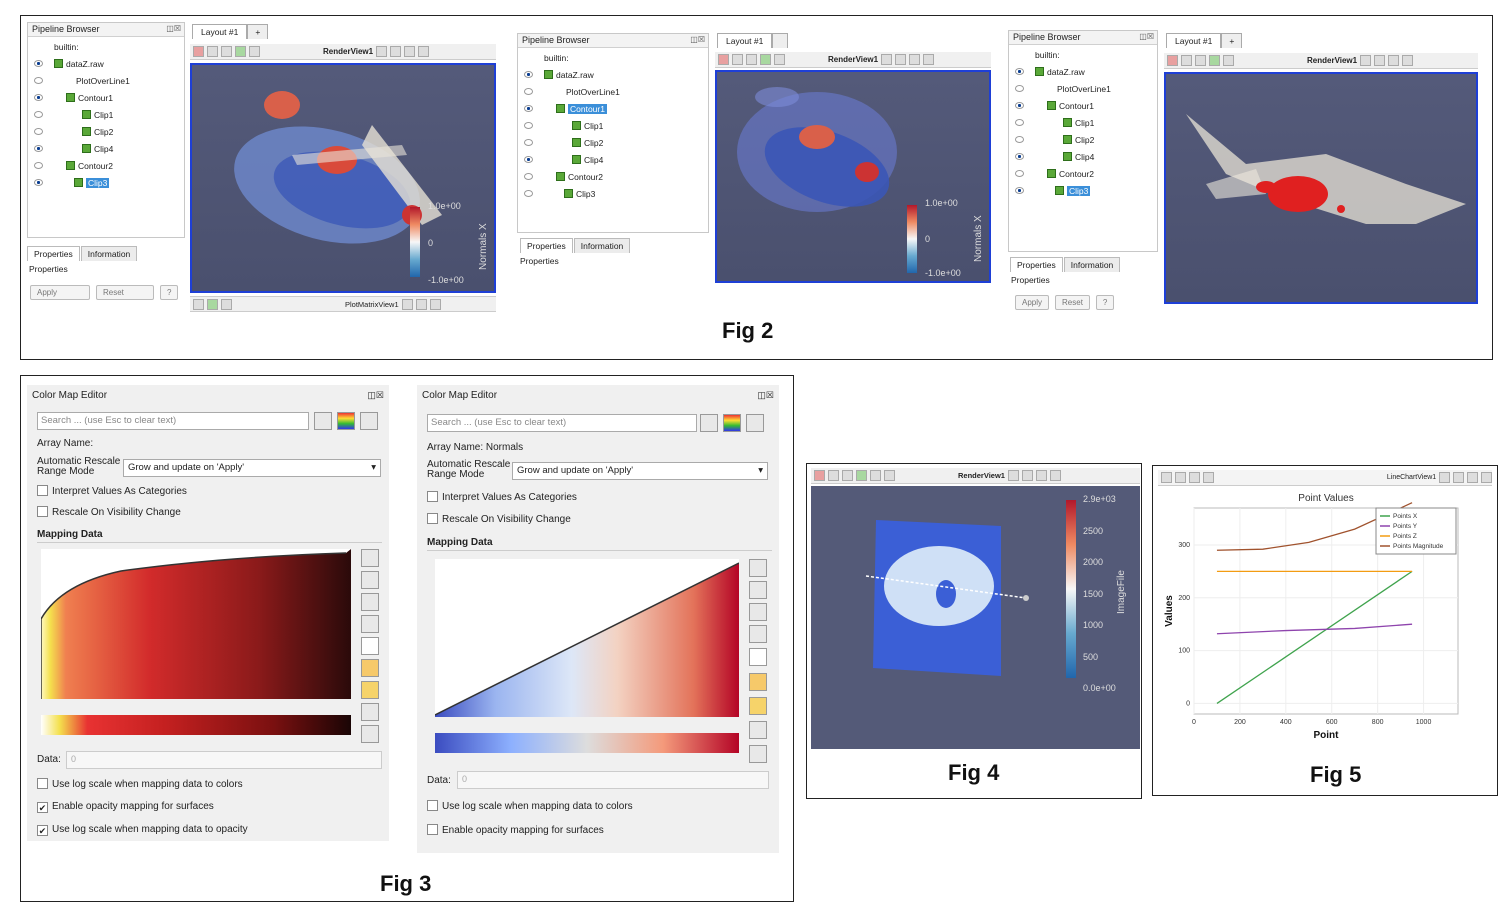 This screenshot has width=1506, height=910. What do you see at coordinates (780, 40) in the screenshot?
I see `new-layout-button` at bounding box center [780, 40].